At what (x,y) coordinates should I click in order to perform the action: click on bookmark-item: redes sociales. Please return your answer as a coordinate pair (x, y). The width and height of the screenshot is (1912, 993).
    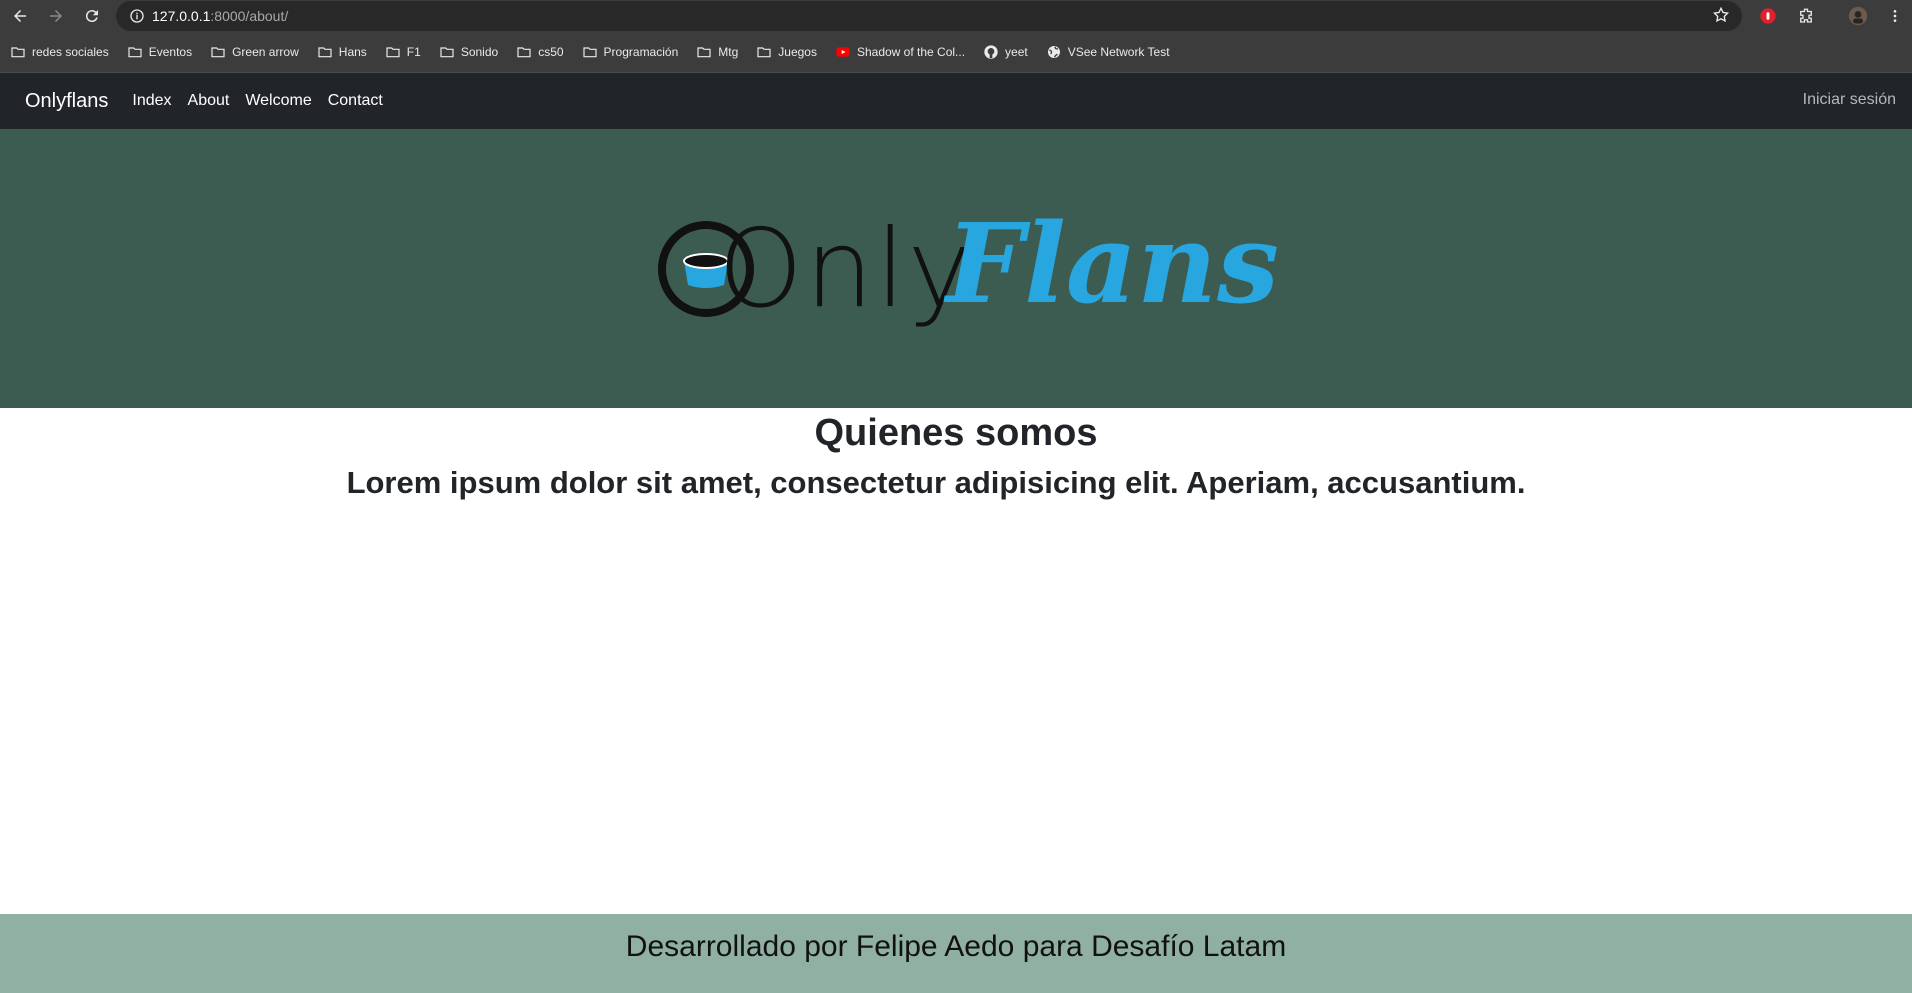
    Looking at the image, I should click on (59, 52).